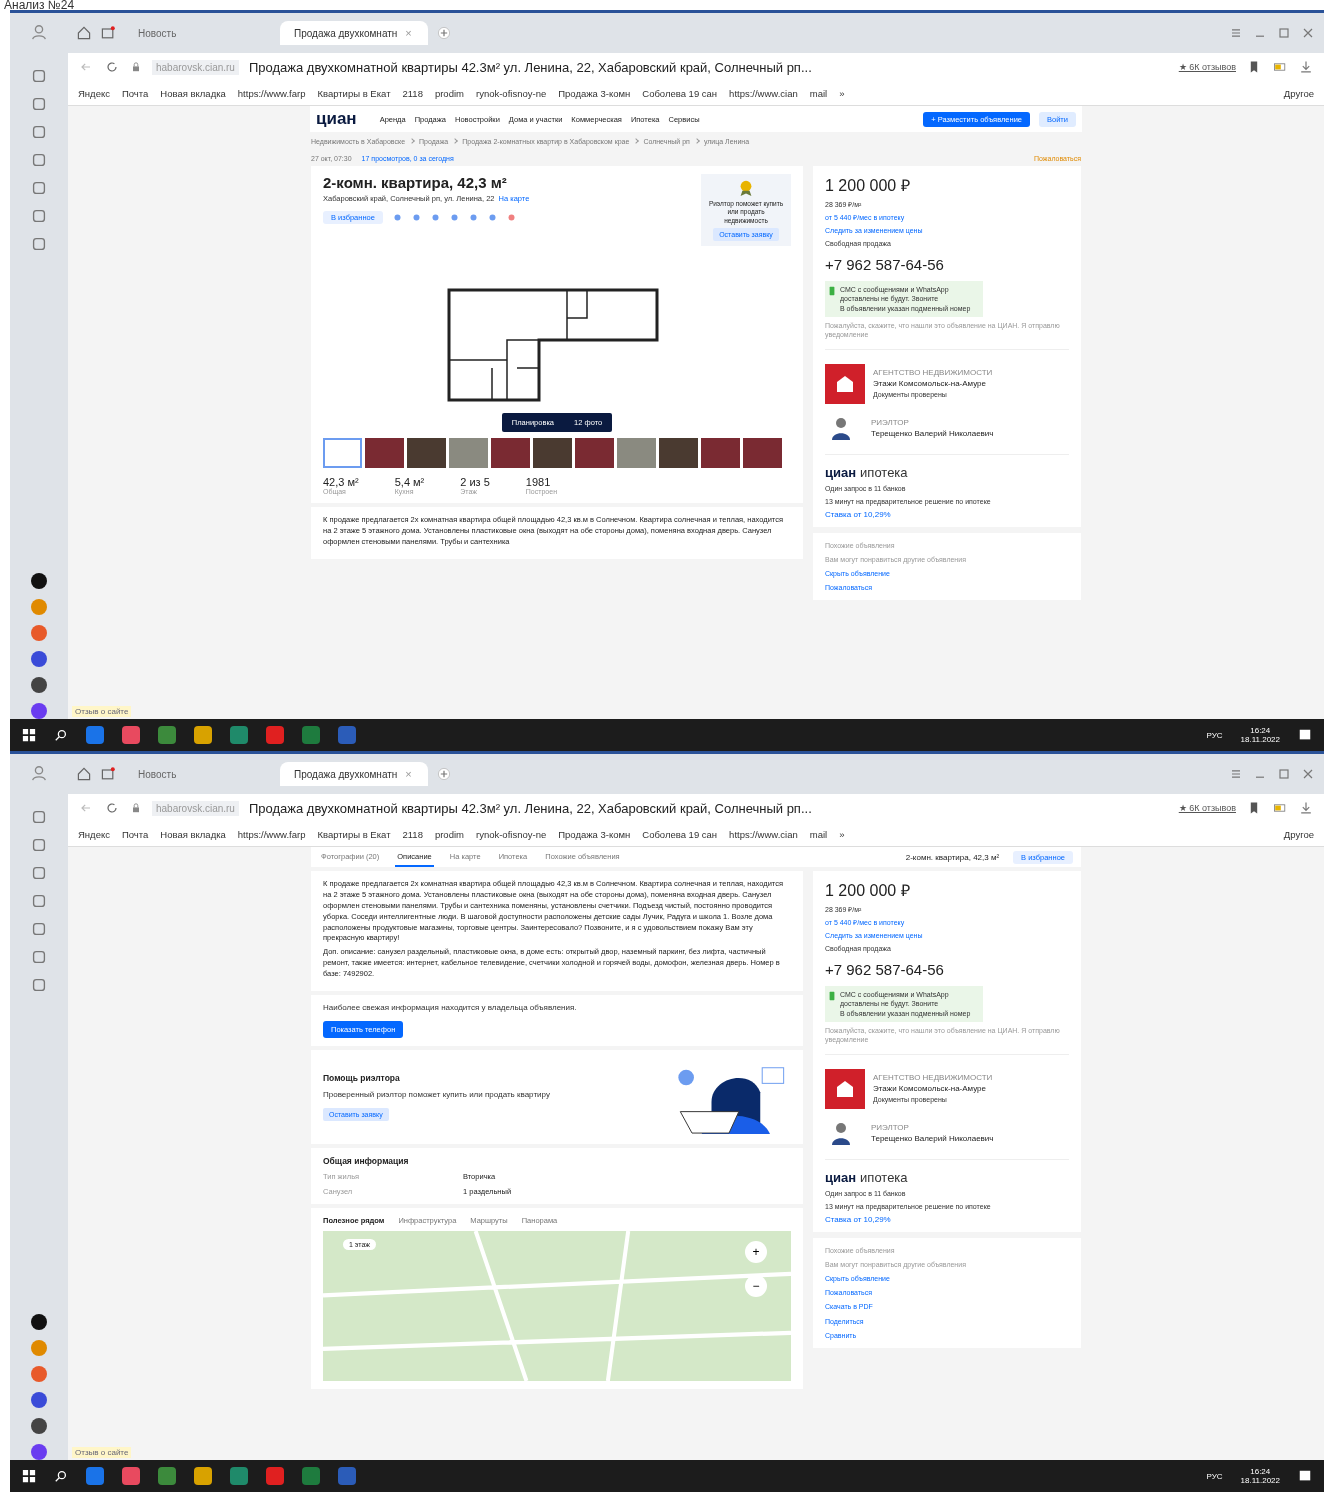  What do you see at coordinates (342, 453) in the screenshot?
I see `plan-thumbnail` at bounding box center [342, 453].